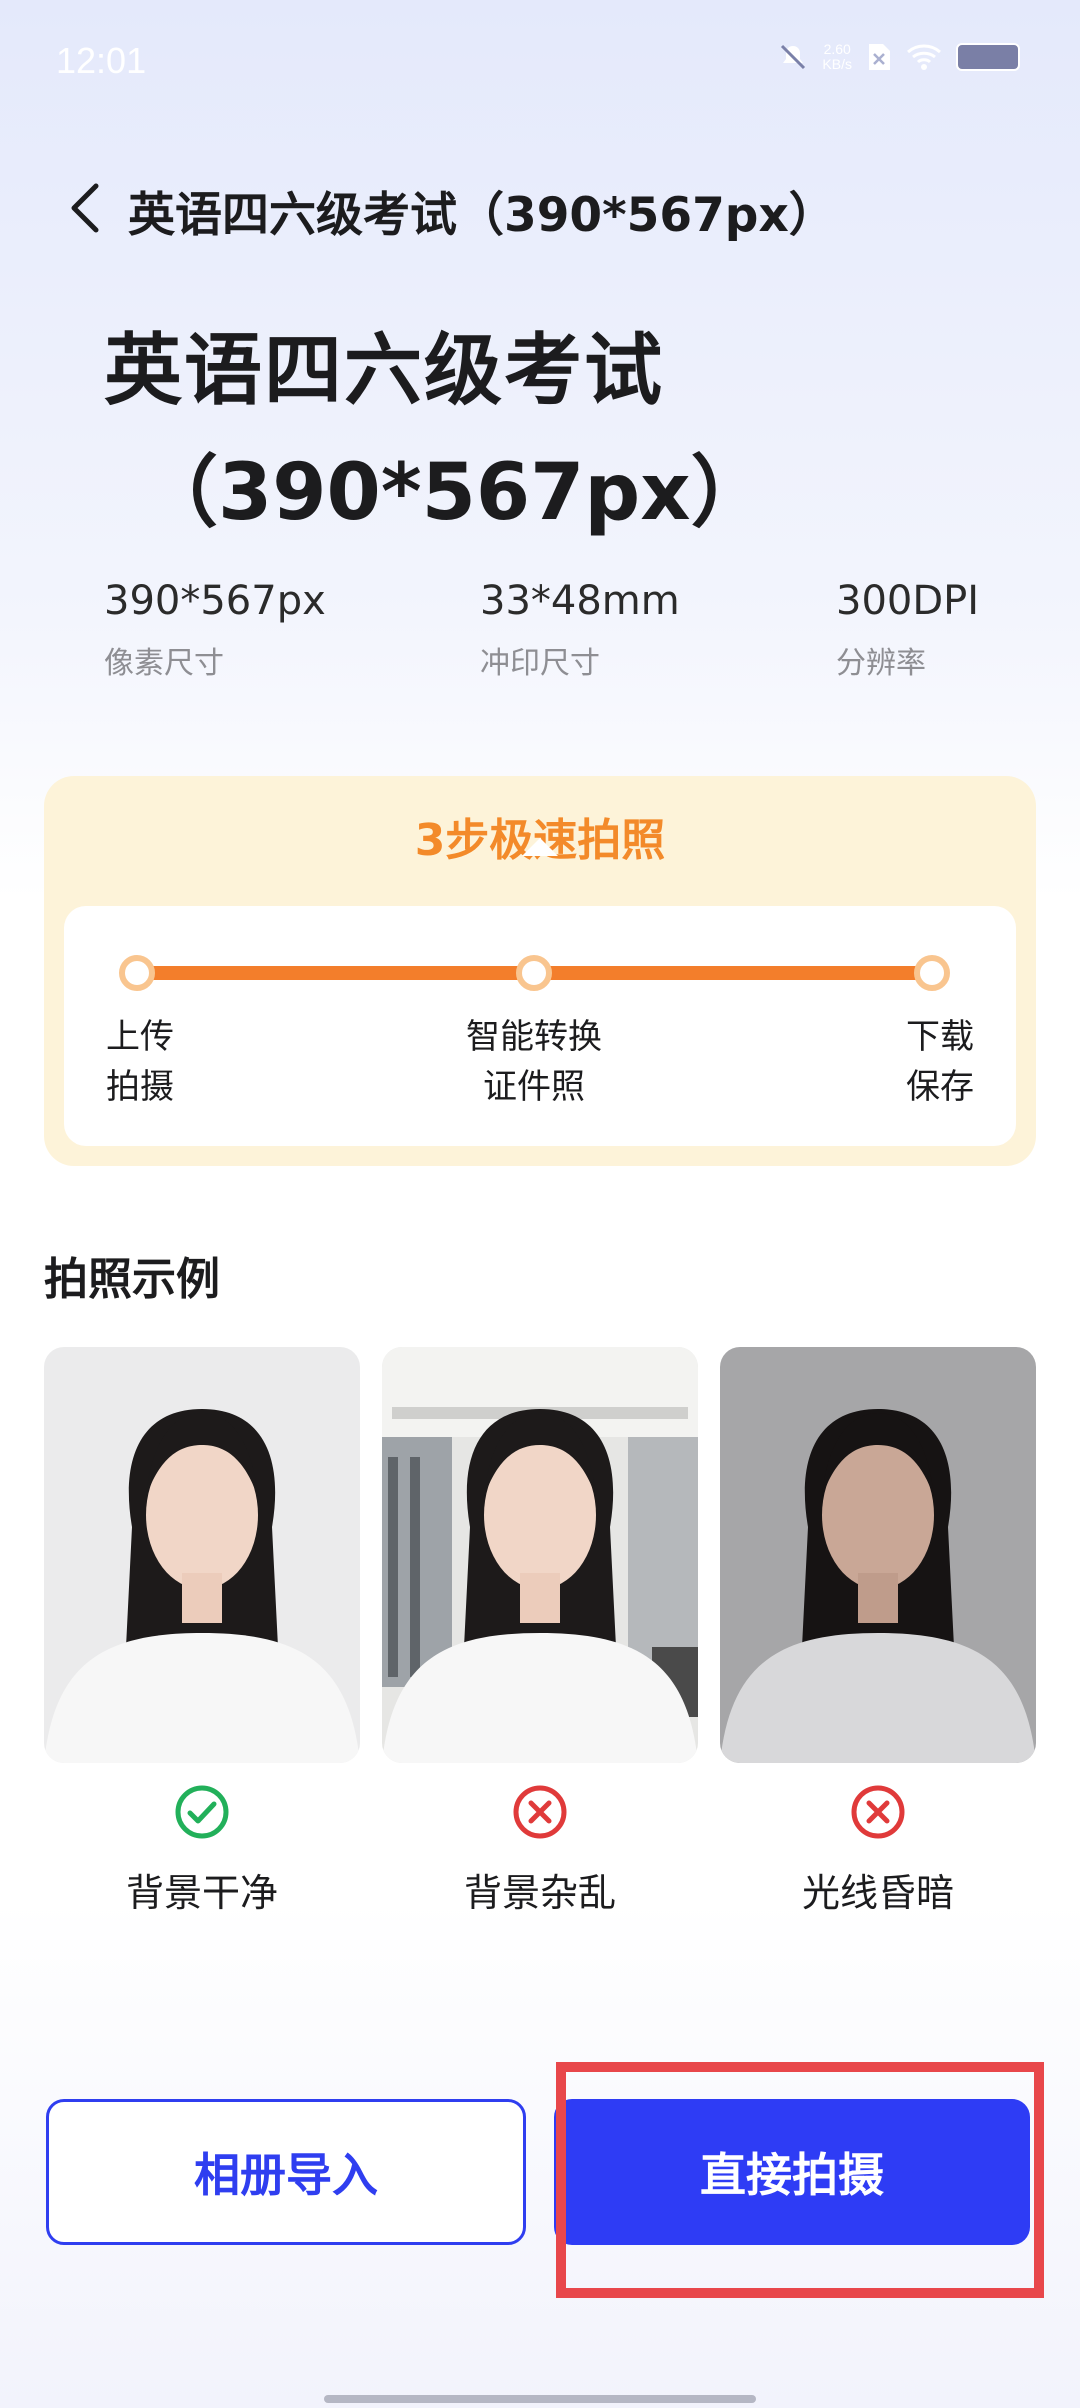  What do you see at coordinates (988, 57) in the screenshot?
I see `battery-icon` at bounding box center [988, 57].